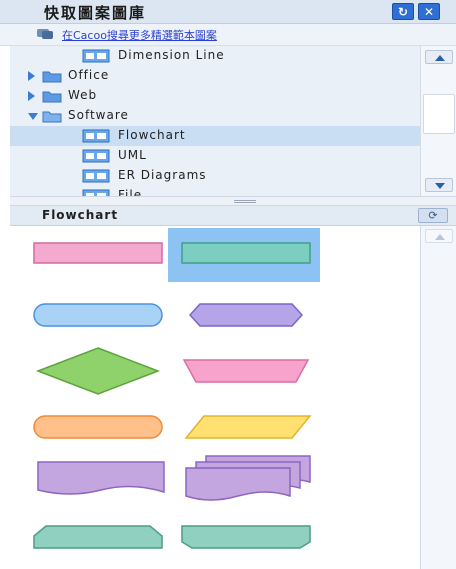 Image resolution: width=456 pixels, height=569 pixels. I want to click on cacoo-search-link: 在Cacoo搜尋更多精選範本圖案, so click(139, 35).